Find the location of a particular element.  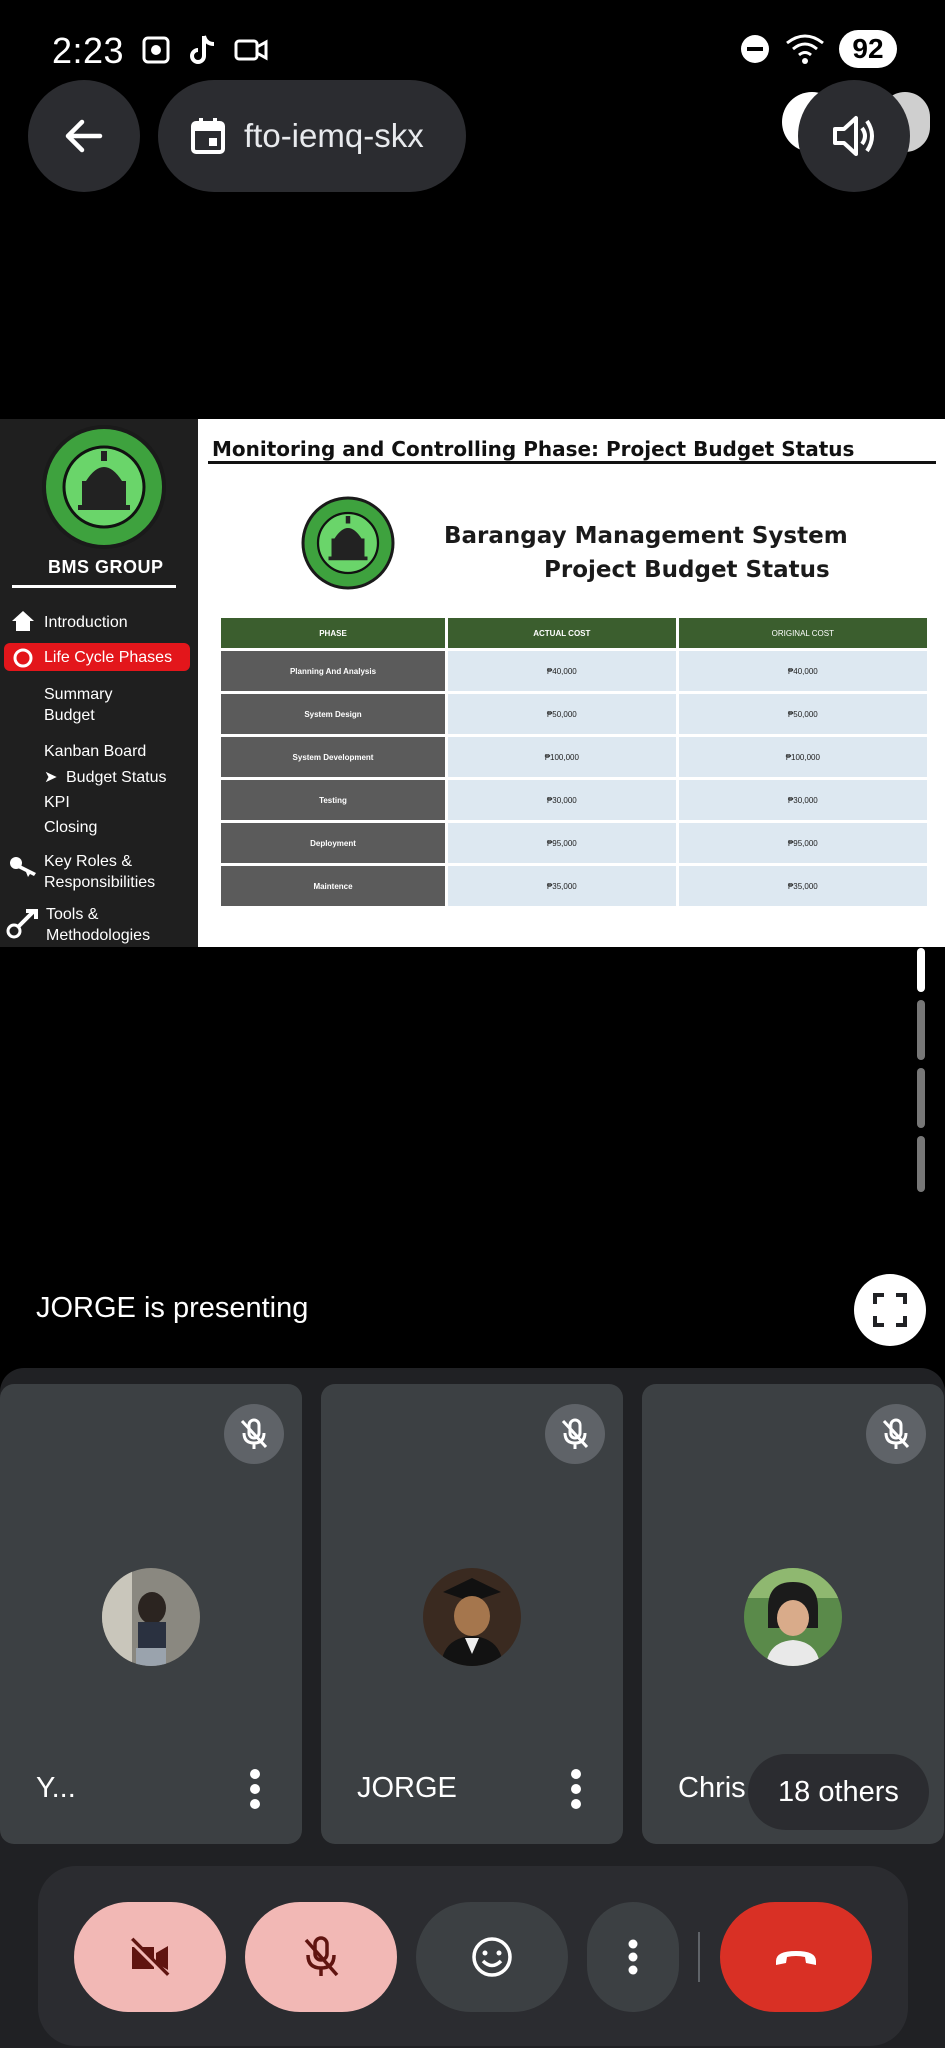

back-button is located at coordinates (84, 136).